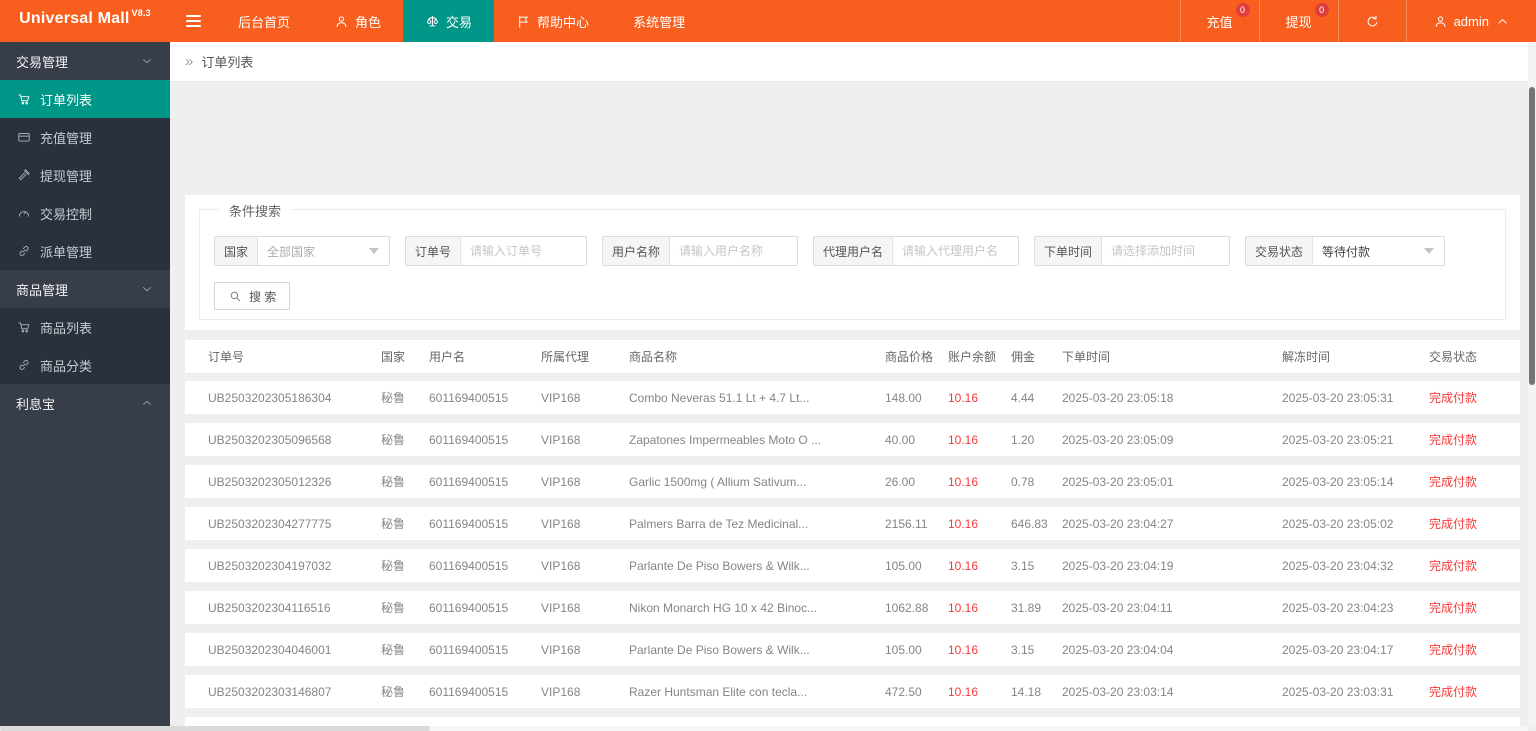  I want to click on username: admin, so click(1471, 21).